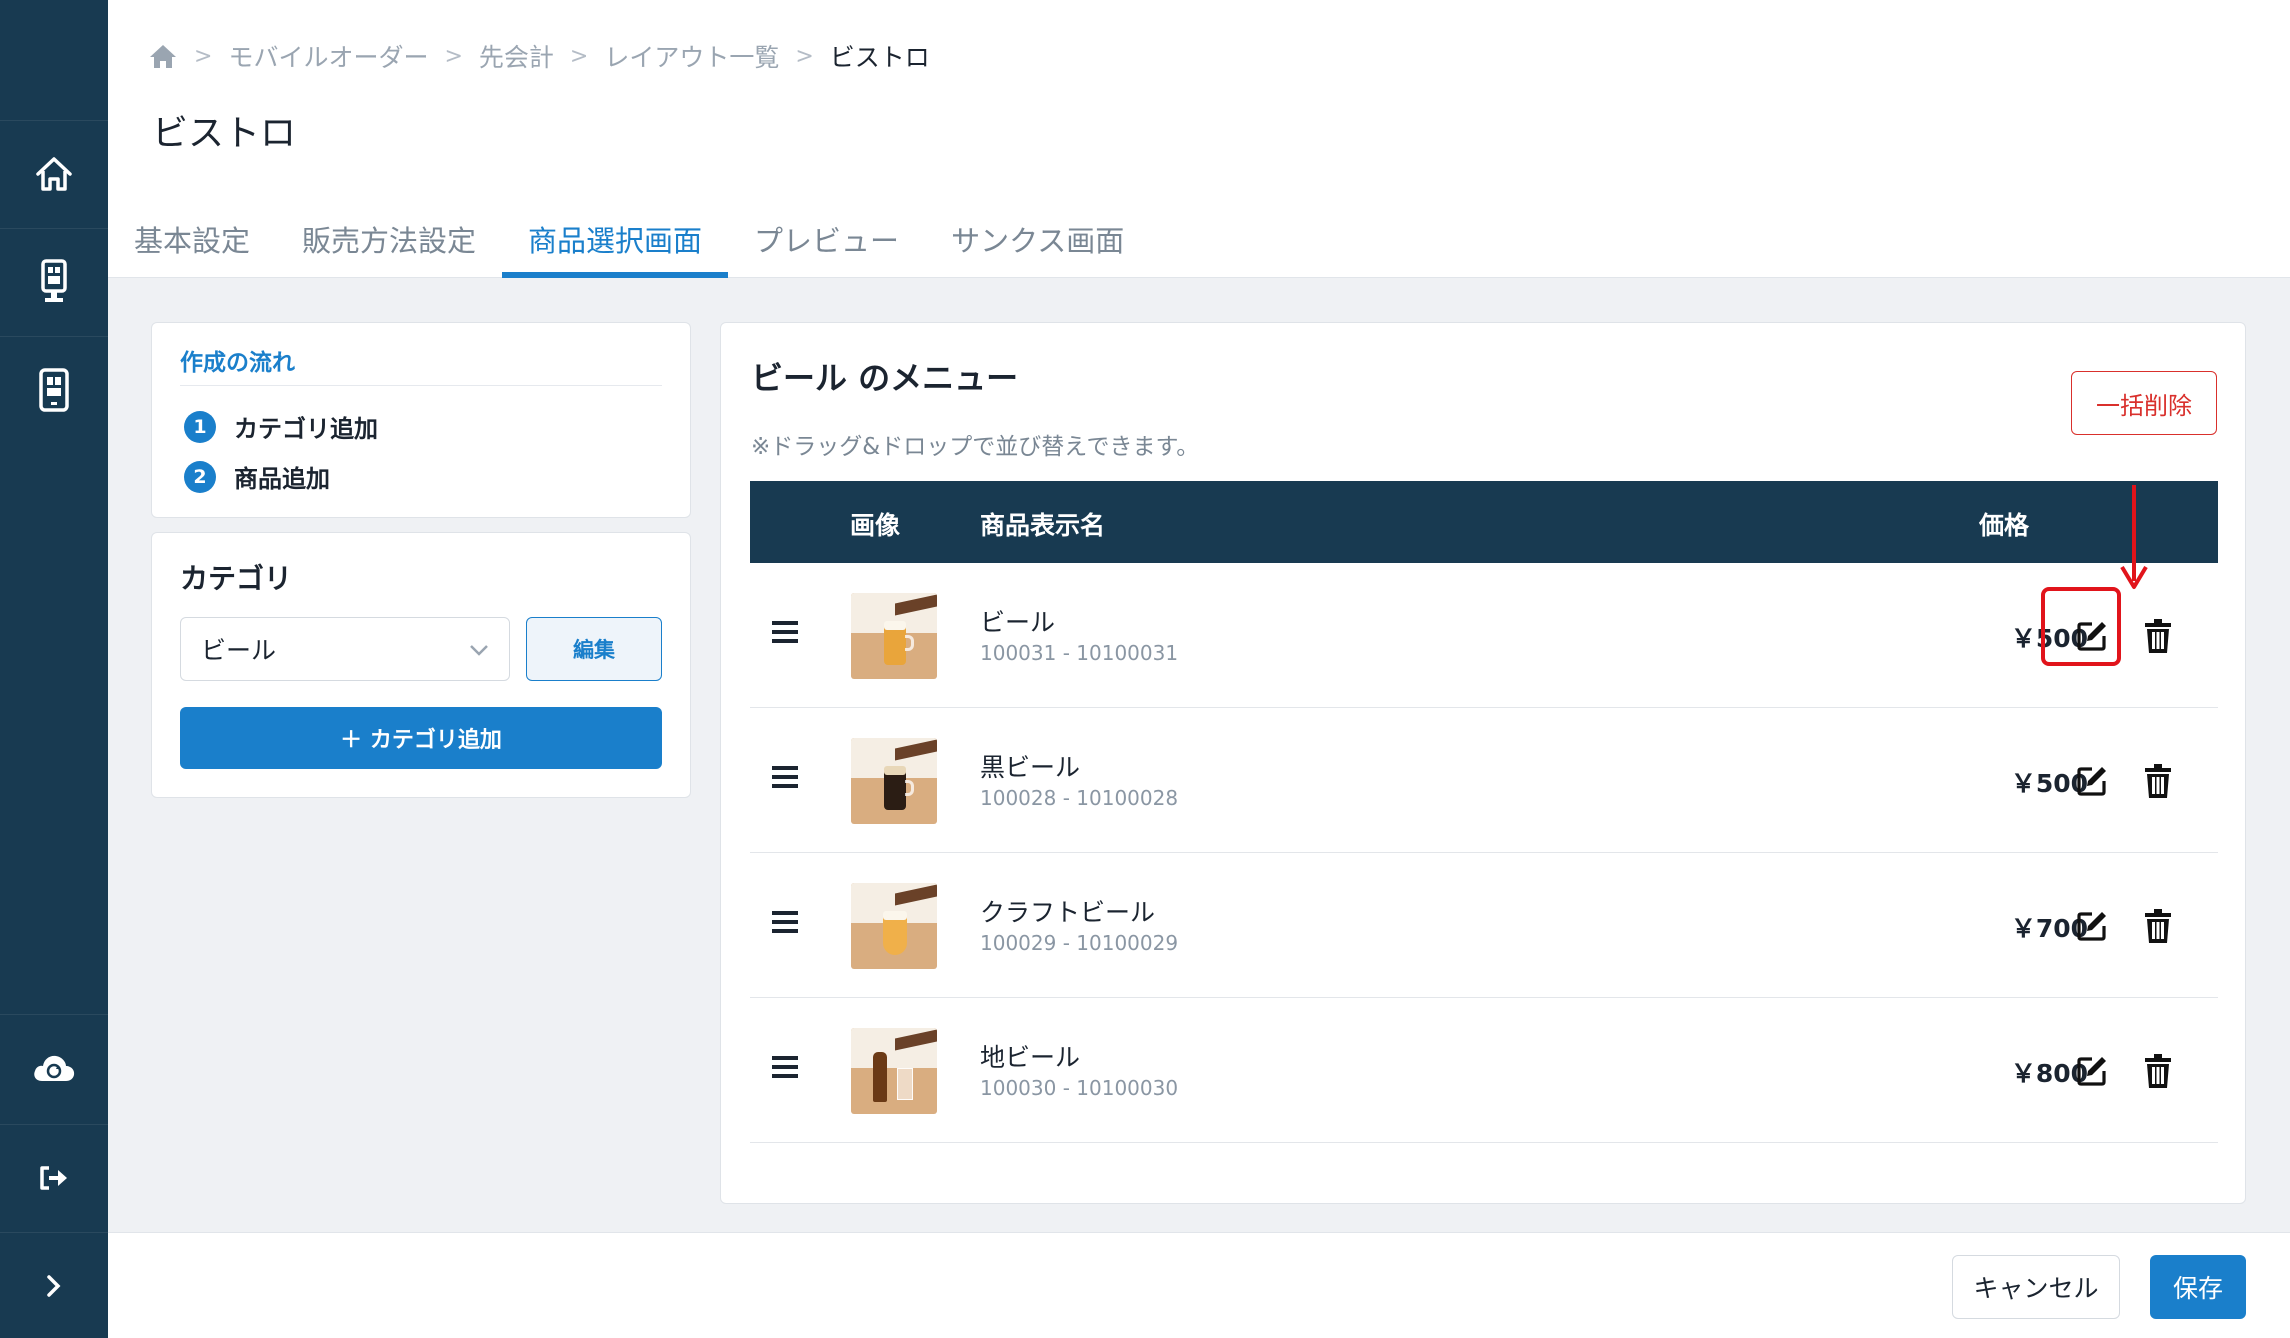  I want to click on product-code: 100030 - 10100030, so click(1079, 1088).